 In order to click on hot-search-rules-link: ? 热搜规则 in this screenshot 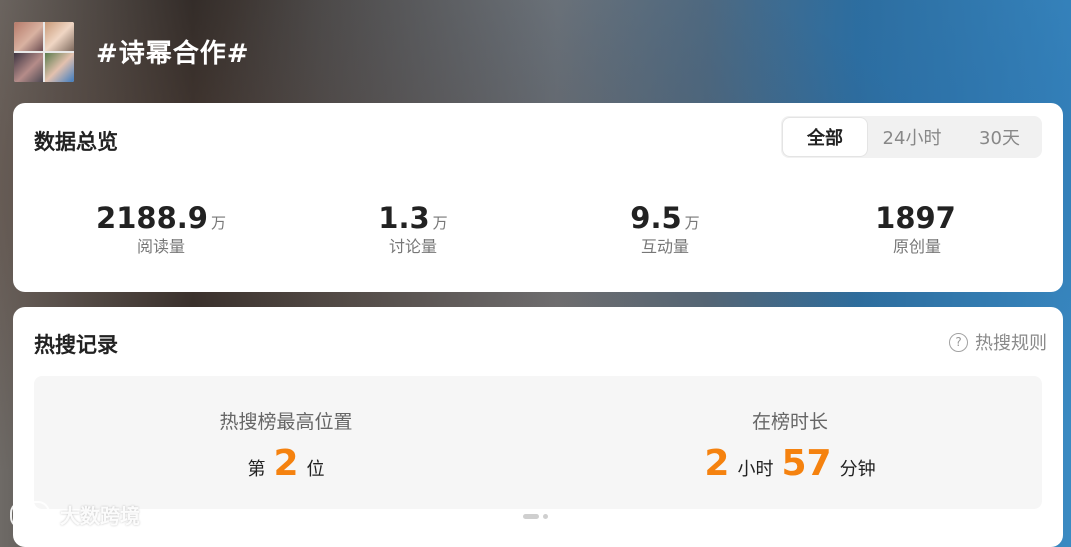, I will do `click(998, 342)`.